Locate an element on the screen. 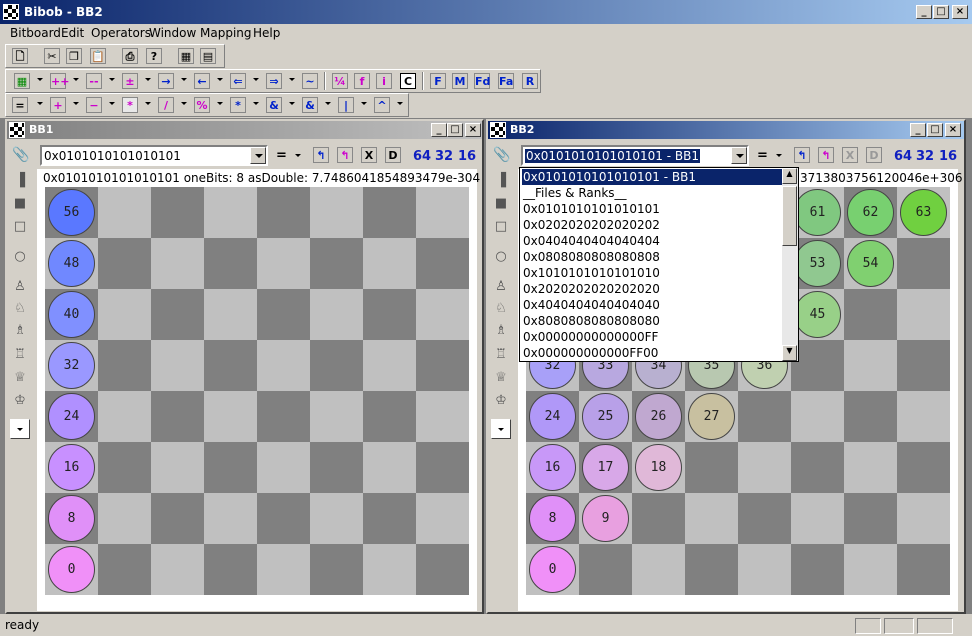 The width and height of the screenshot is (972, 636). dropdown-option: 0x0404040404040404 is located at coordinates (652, 241).